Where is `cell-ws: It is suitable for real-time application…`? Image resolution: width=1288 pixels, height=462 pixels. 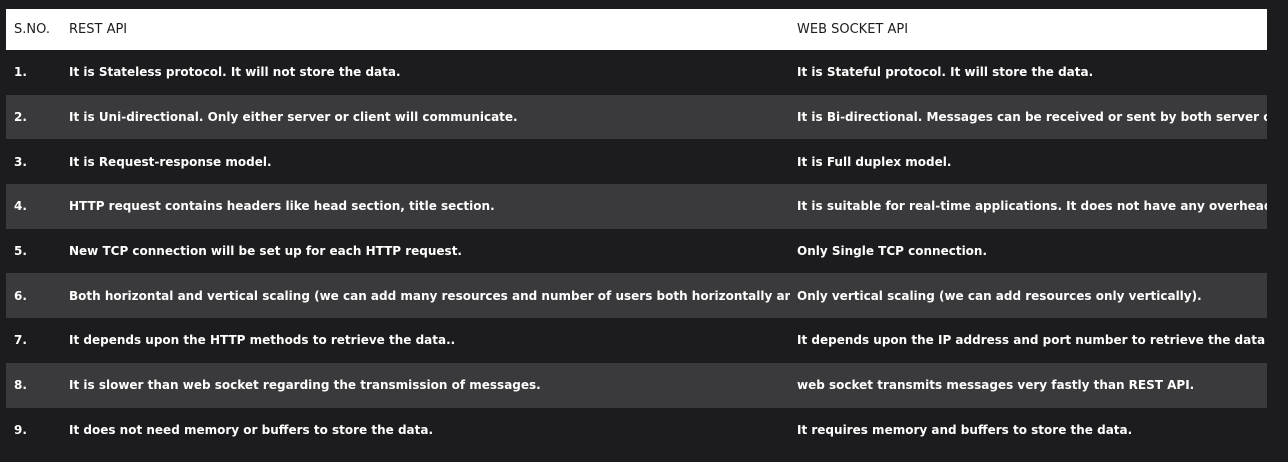
cell-ws: It is suitable for real-time application… is located at coordinates (1032, 206).